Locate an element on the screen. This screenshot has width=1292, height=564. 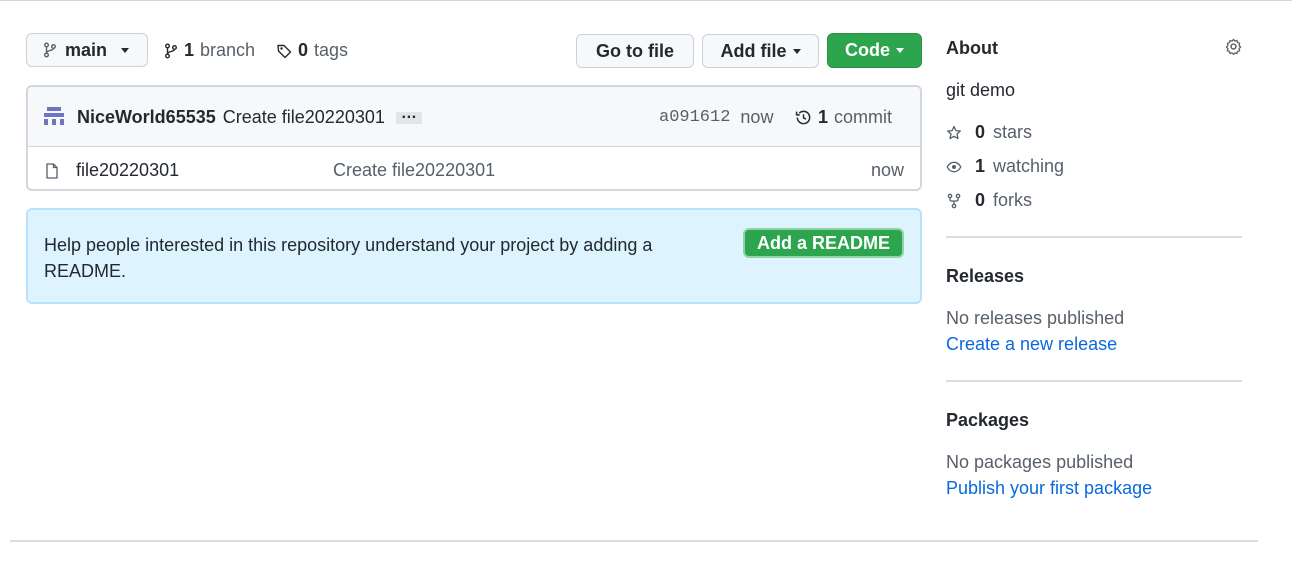
avatar-identicon is located at coordinates (54, 117).